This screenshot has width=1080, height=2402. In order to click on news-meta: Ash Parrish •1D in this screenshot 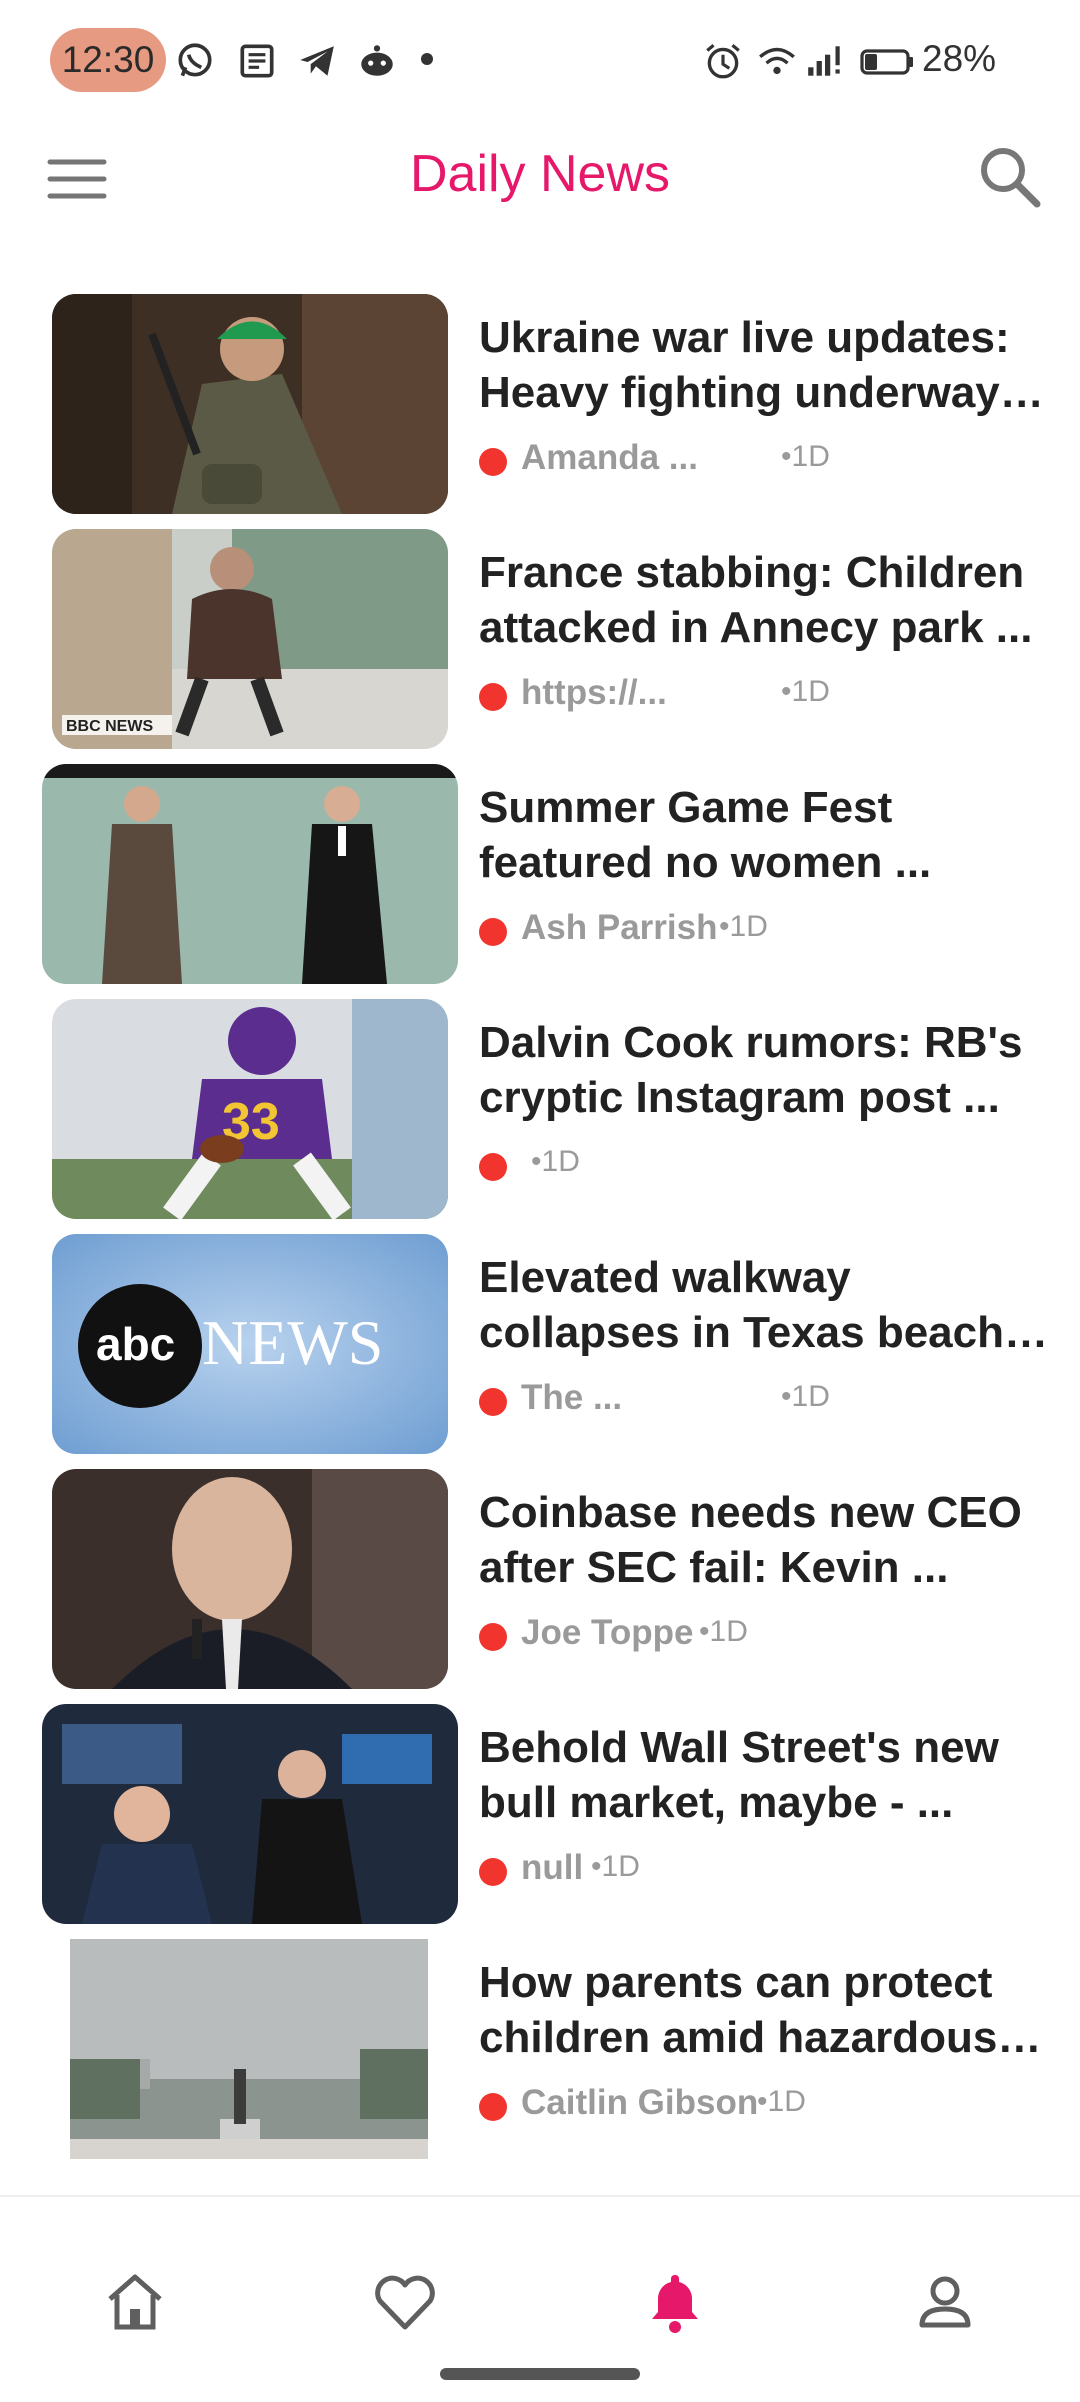, I will do `click(779, 928)`.